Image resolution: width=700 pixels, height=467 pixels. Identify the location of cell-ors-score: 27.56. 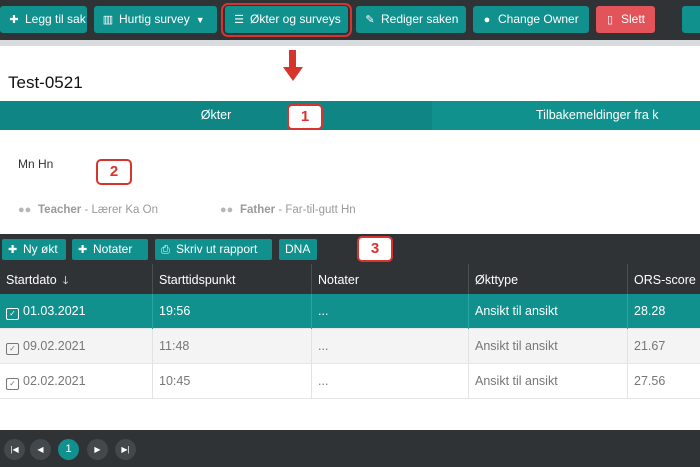
(650, 381).